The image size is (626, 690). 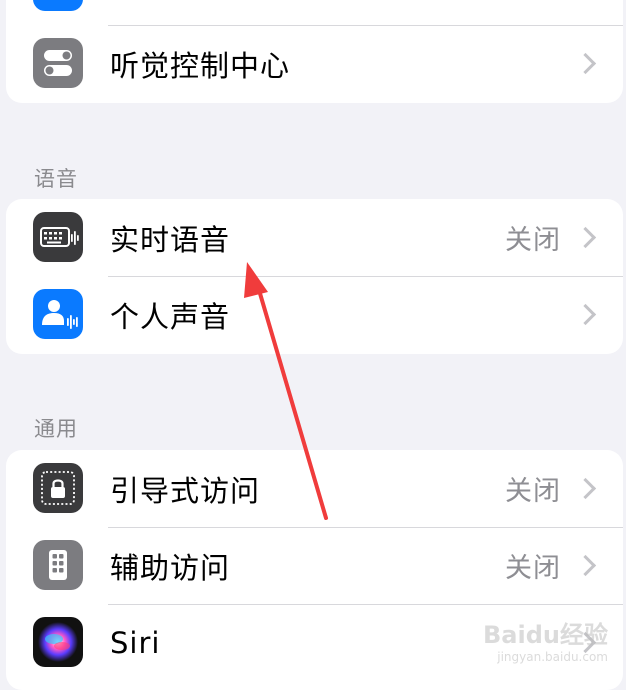 I want to click on watermark-brand: Baidu经验, so click(x=545, y=635).